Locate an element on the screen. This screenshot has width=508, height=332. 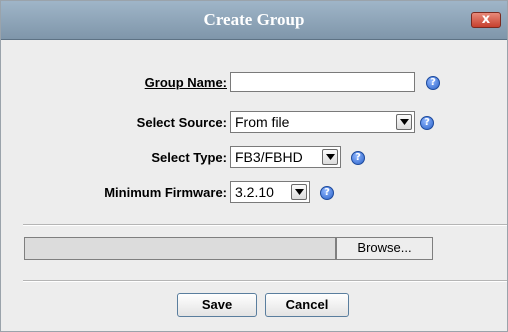
select-source-value: From file is located at coordinates (262, 122).